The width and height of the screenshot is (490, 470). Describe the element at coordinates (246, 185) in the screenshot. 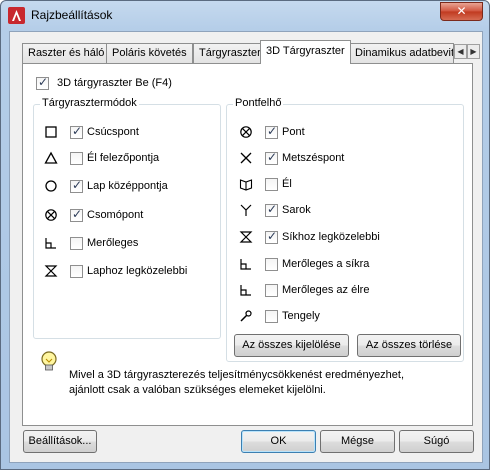

I see `edge-icon` at that location.